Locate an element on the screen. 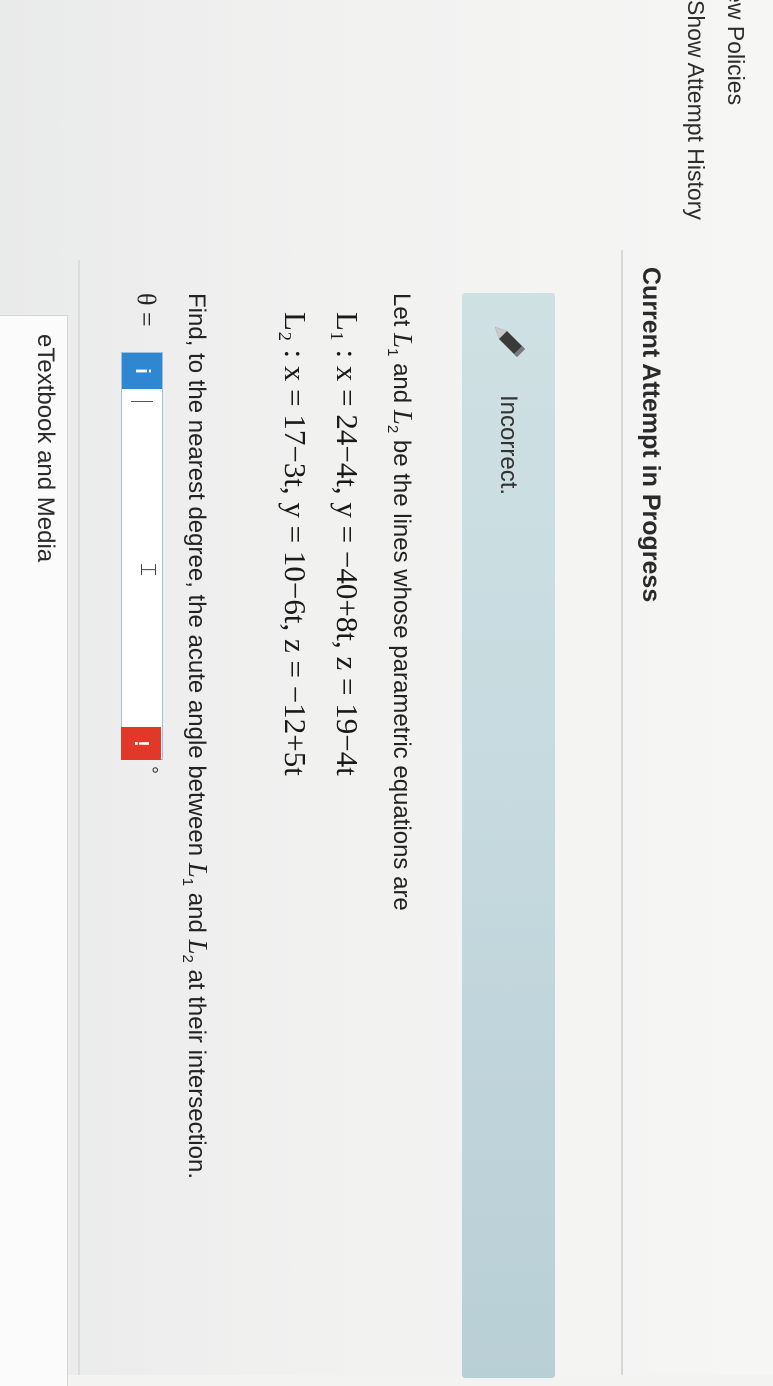 This screenshot has height=1386, width=773. current-attempt-heading: Current Attempt in Progress is located at coordinates (651, 435).